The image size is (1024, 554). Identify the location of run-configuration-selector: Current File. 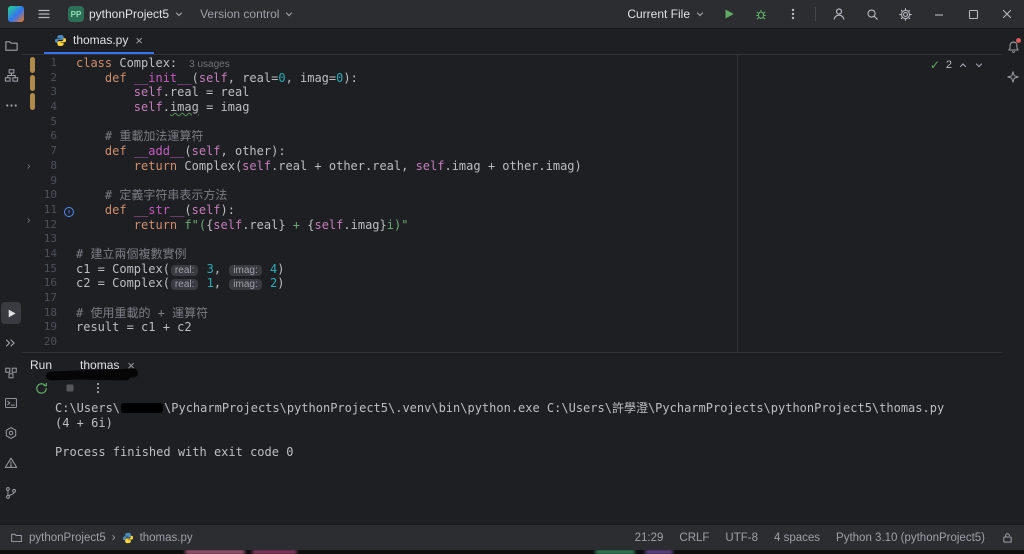
(666, 14).